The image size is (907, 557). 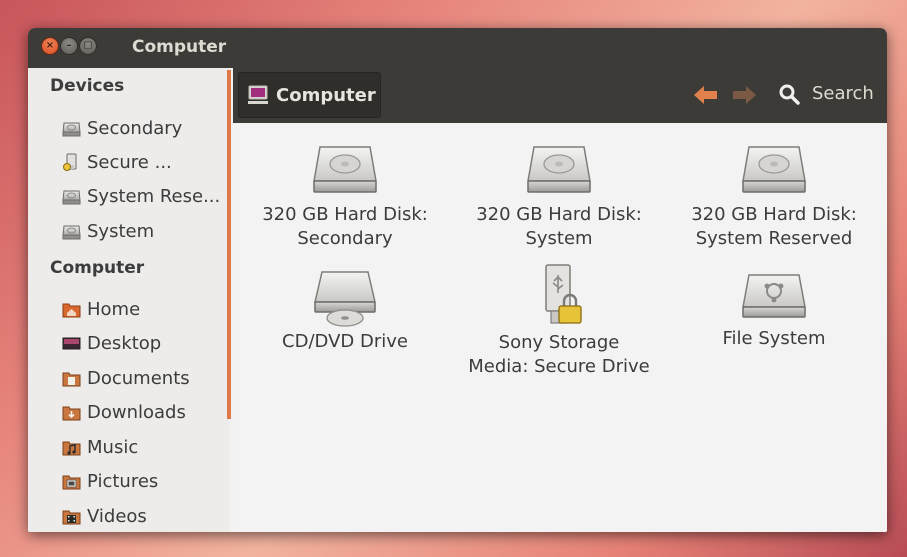 I want to click on file-item-hard-disk-system-reserved: 320 GB Hard Disk: System Reserved, so click(x=774, y=197).